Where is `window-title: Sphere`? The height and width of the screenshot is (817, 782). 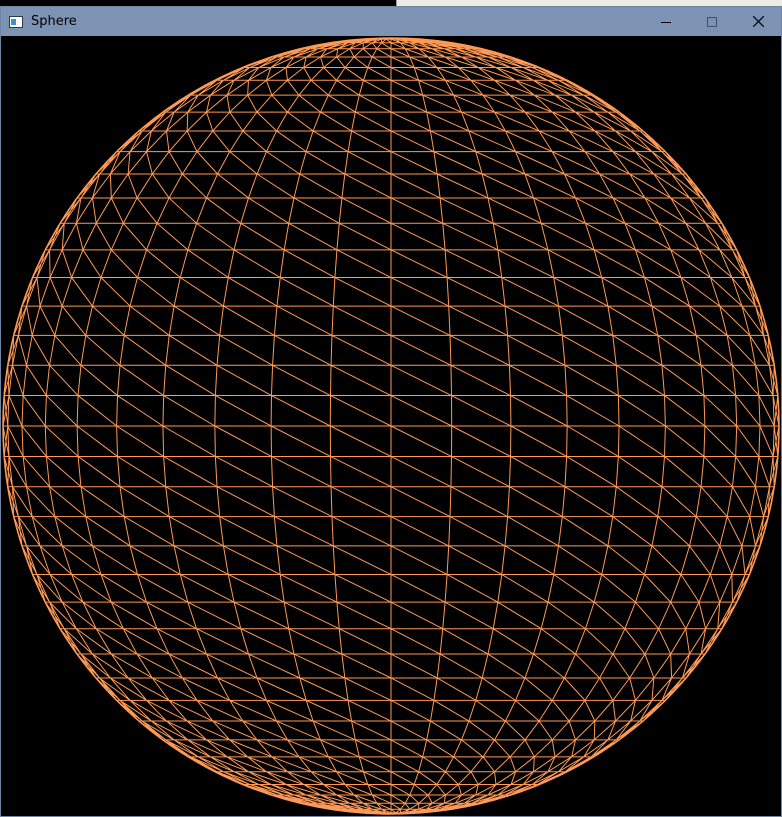 window-title: Sphere is located at coordinates (54, 21).